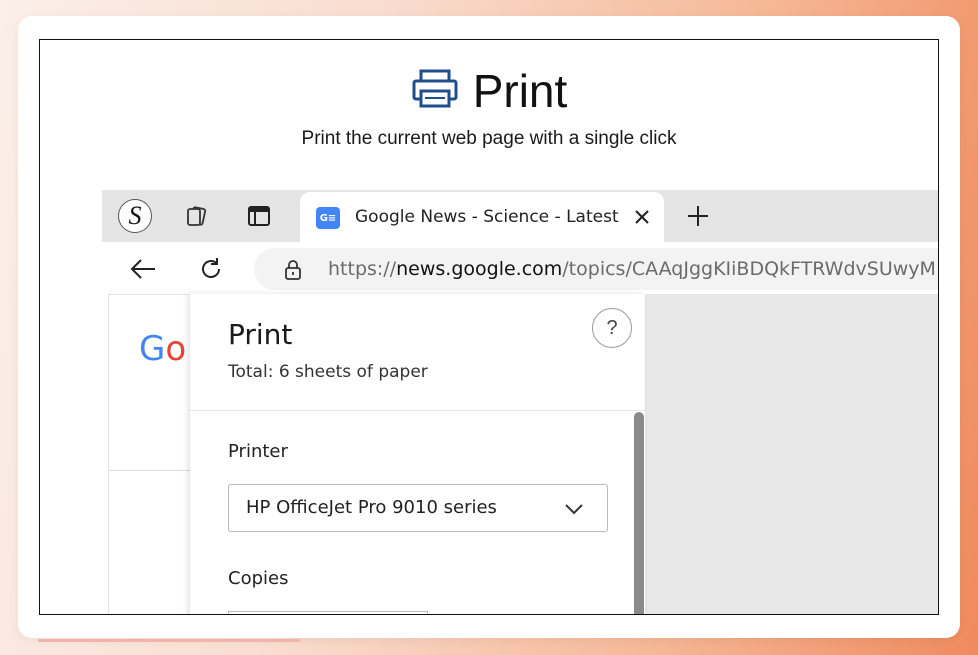 This screenshot has width=978, height=655. Describe the element at coordinates (163, 349) in the screenshot. I see `google-logo: Go` at that location.